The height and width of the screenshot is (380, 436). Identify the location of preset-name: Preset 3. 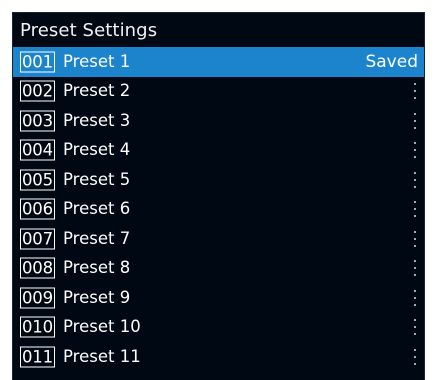
(97, 120).